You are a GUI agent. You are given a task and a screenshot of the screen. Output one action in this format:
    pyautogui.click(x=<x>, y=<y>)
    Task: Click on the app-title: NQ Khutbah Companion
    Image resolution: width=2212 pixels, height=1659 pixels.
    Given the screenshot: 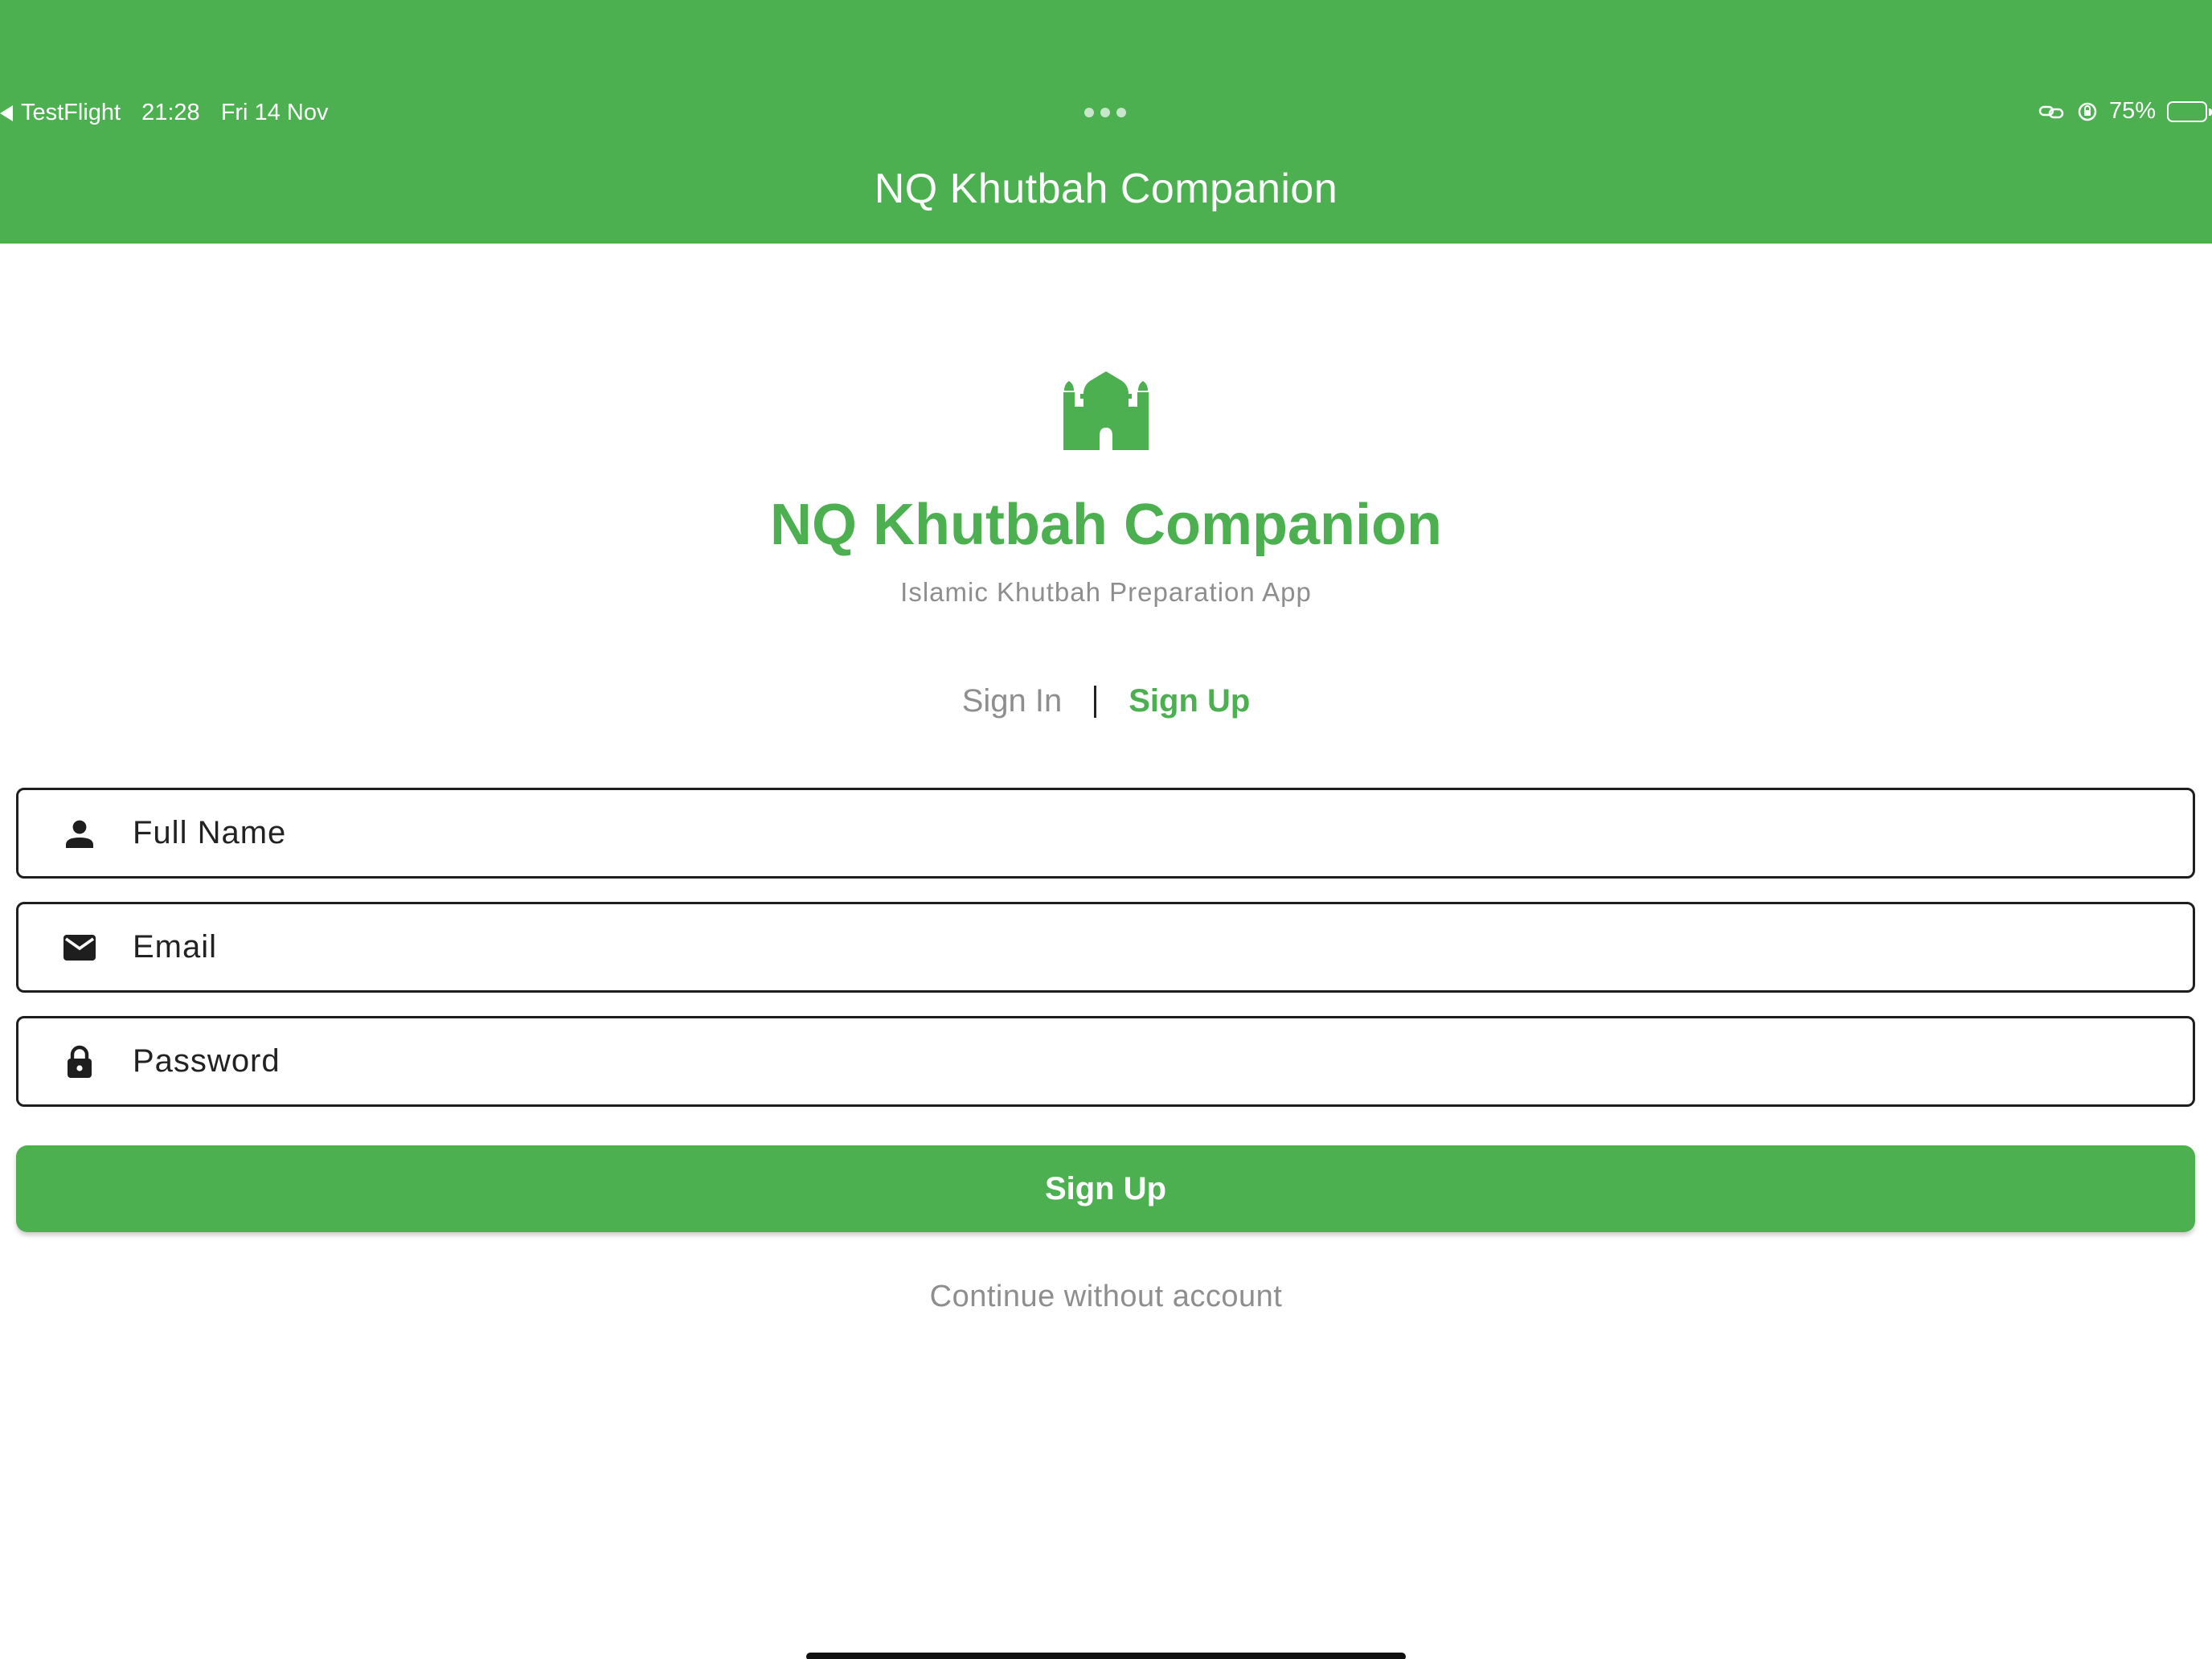 What is the action you would take?
    pyautogui.click(x=1106, y=525)
    